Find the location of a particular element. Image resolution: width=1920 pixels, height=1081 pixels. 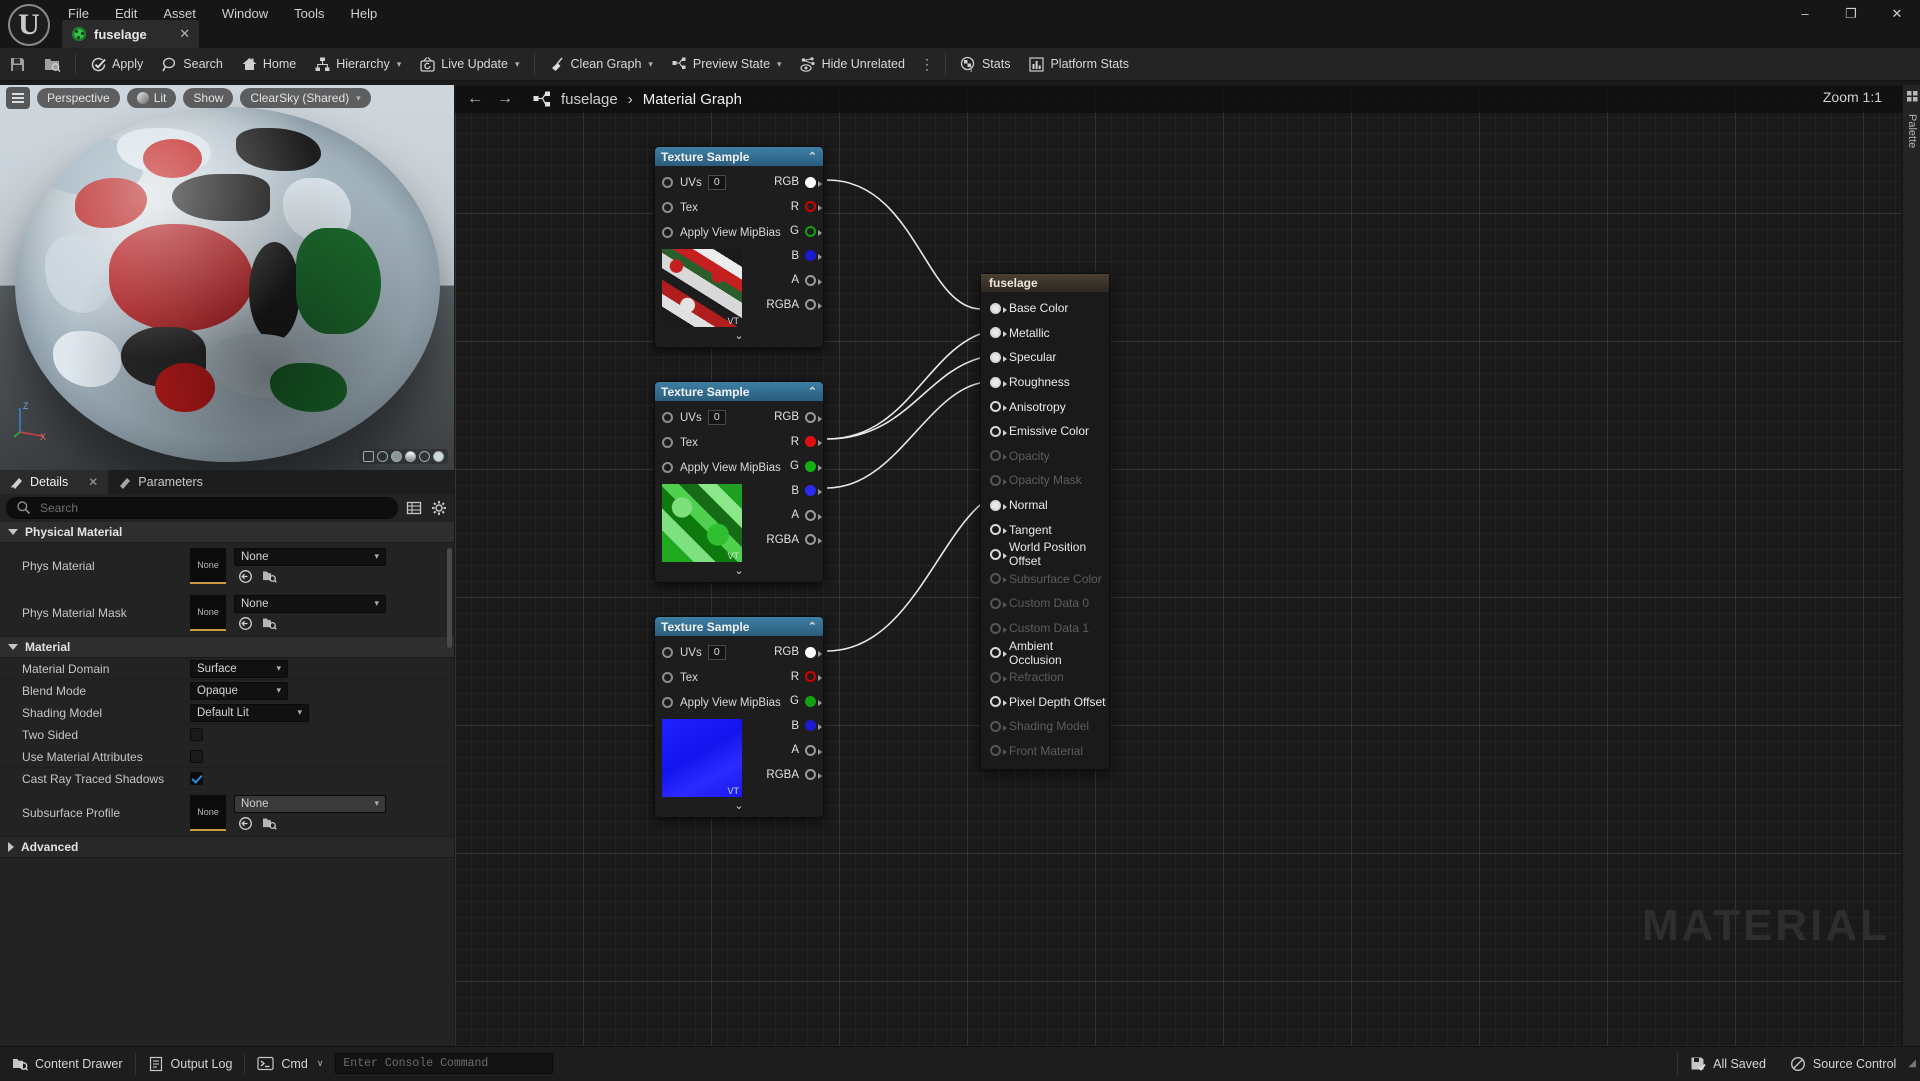

breadcrumb-material-graph: Material Graph is located at coordinates (692, 99).